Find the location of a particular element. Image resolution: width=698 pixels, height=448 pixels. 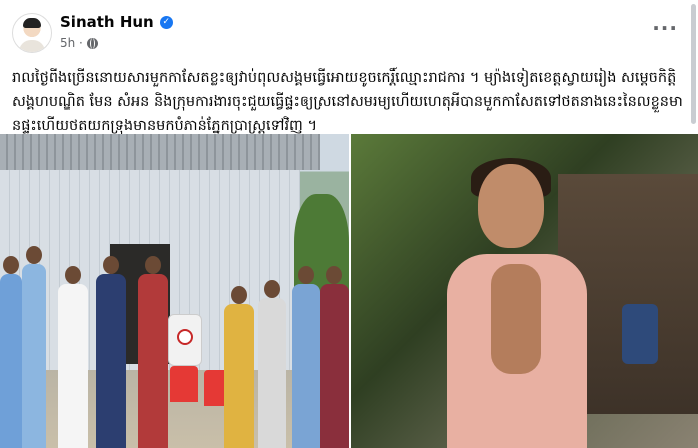

globe-icon is located at coordinates (92, 43).